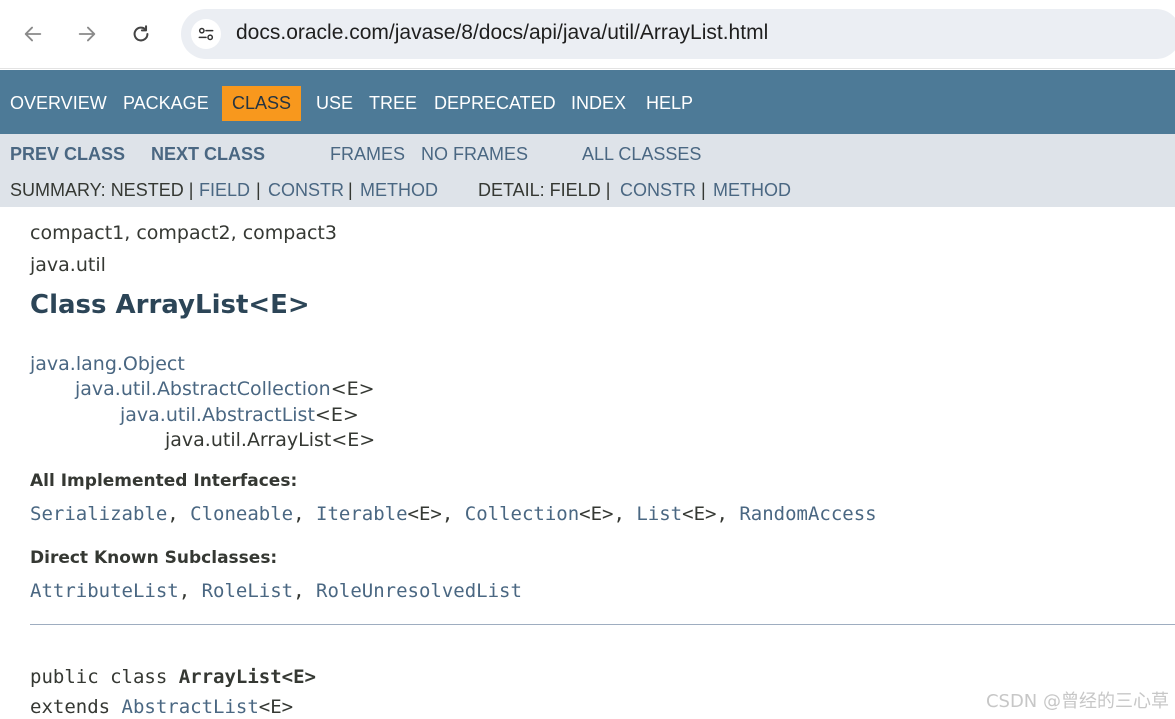 The width and height of the screenshot is (1175, 719). What do you see at coordinates (258, 190) in the screenshot?
I see `summary-sep-1: |` at bounding box center [258, 190].